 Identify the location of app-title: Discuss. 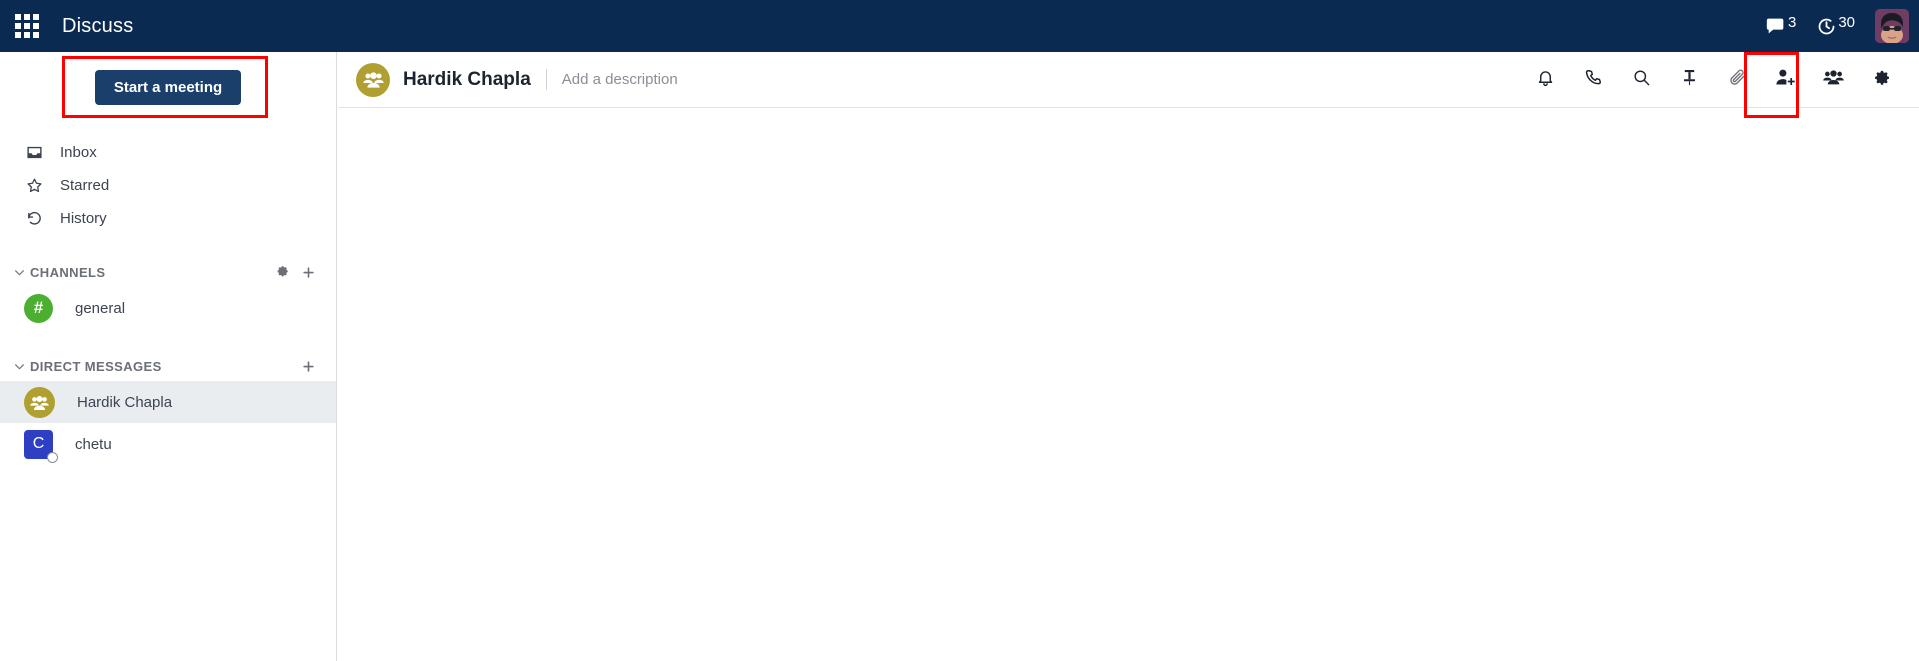
(98, 25).